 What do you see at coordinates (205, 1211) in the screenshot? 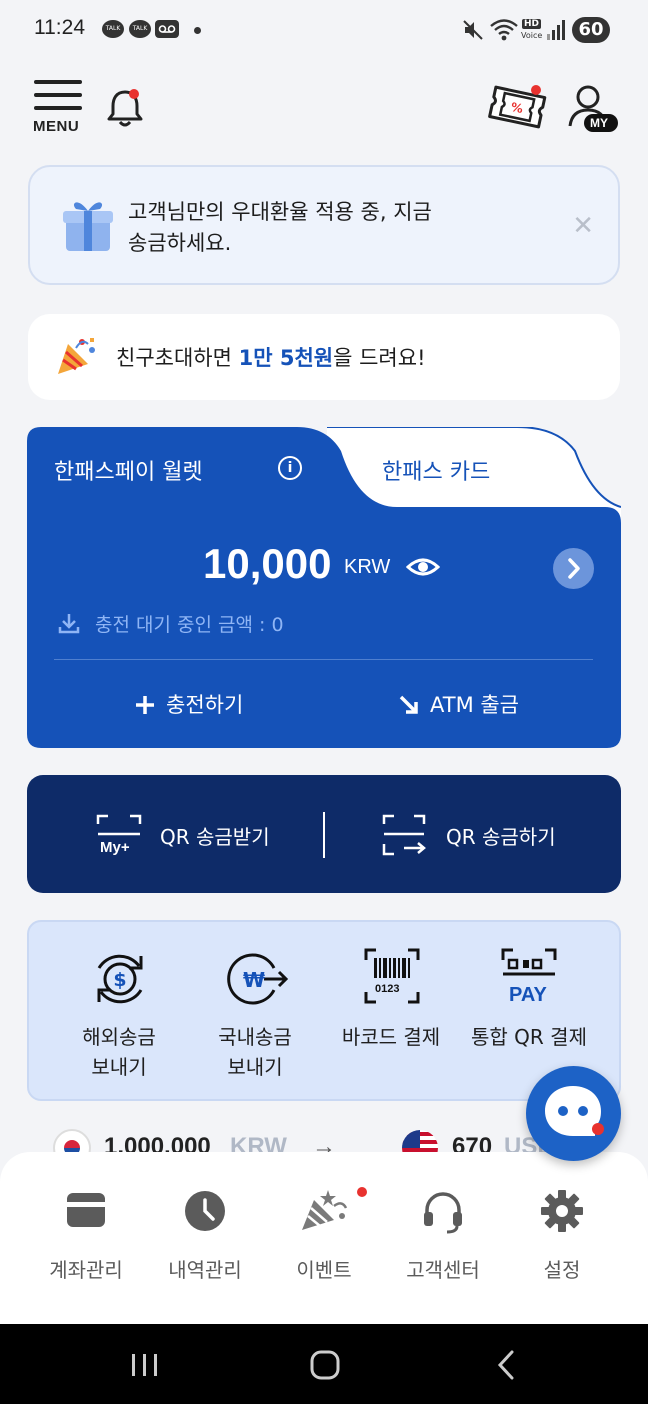
I see `clock-icon` at bounding box center [205, 1211].